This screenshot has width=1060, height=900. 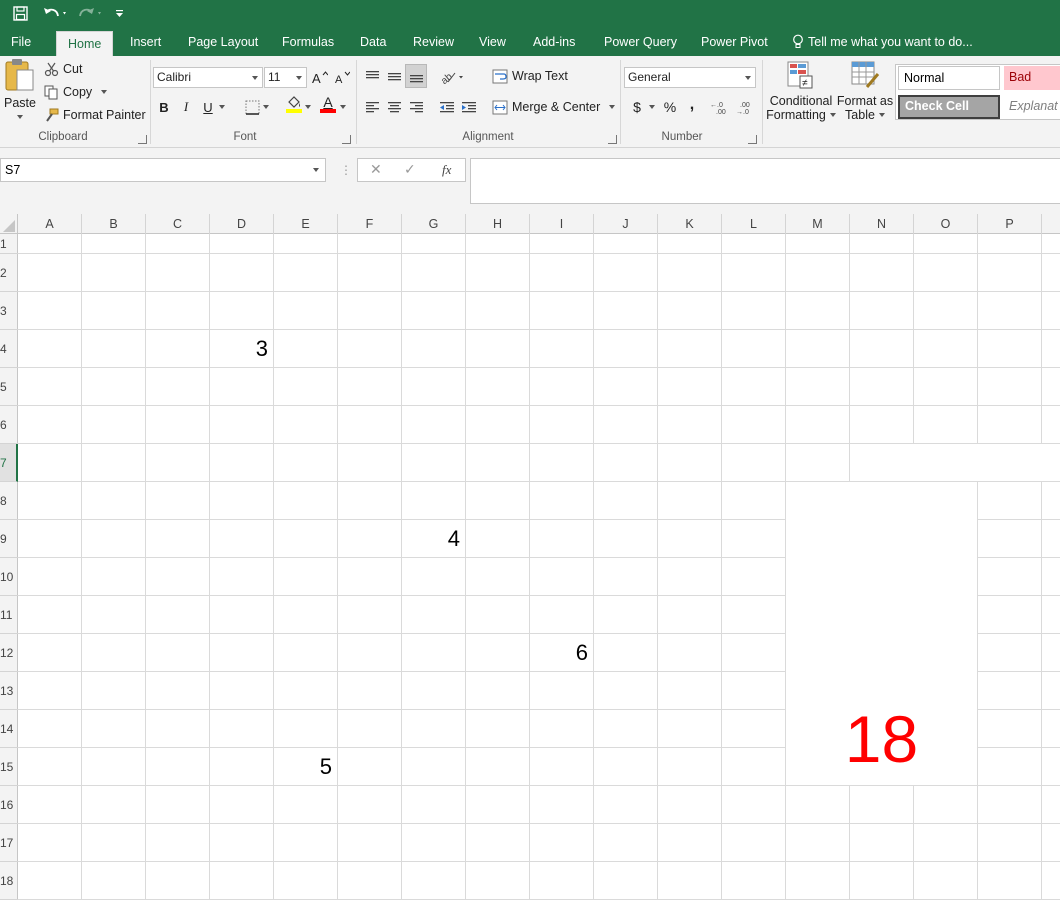 What do you see at coordinates (285, 77) in the screenshot?
I see `font-size-select: 11` at bounding box center [285, 77].